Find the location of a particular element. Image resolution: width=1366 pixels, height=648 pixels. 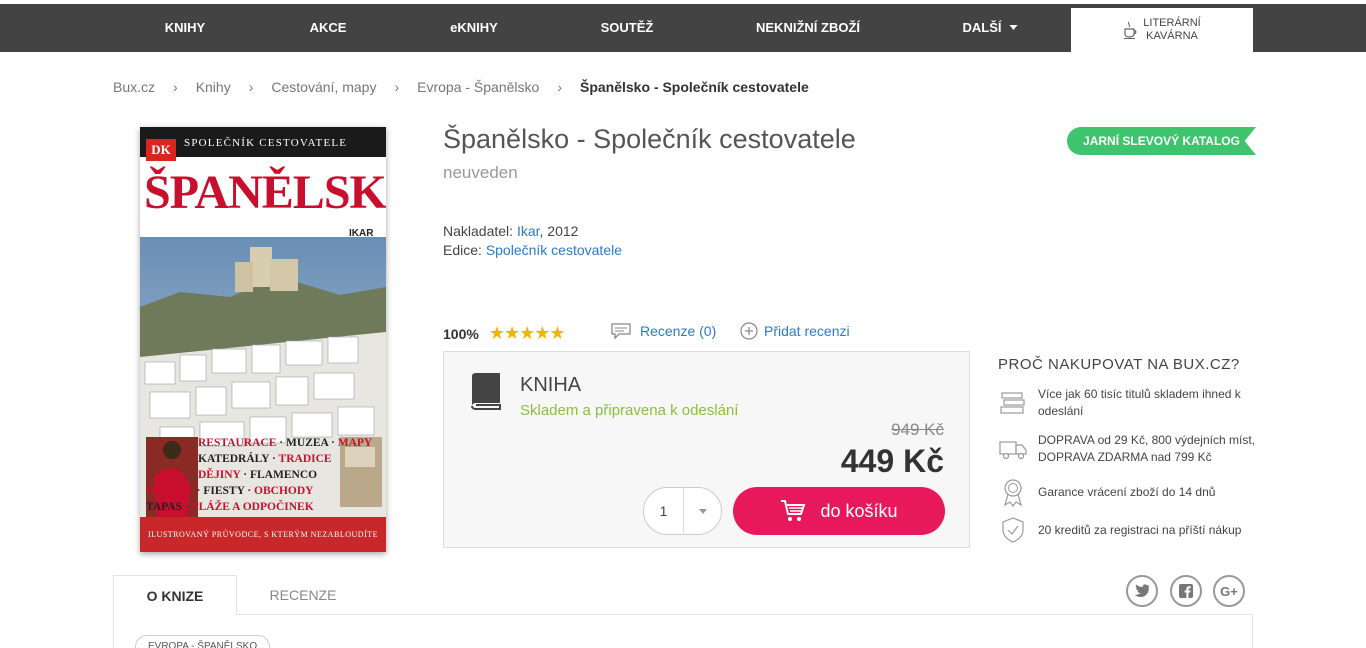

nav-knihy: KNIHY is located at coordinates (185, 28).